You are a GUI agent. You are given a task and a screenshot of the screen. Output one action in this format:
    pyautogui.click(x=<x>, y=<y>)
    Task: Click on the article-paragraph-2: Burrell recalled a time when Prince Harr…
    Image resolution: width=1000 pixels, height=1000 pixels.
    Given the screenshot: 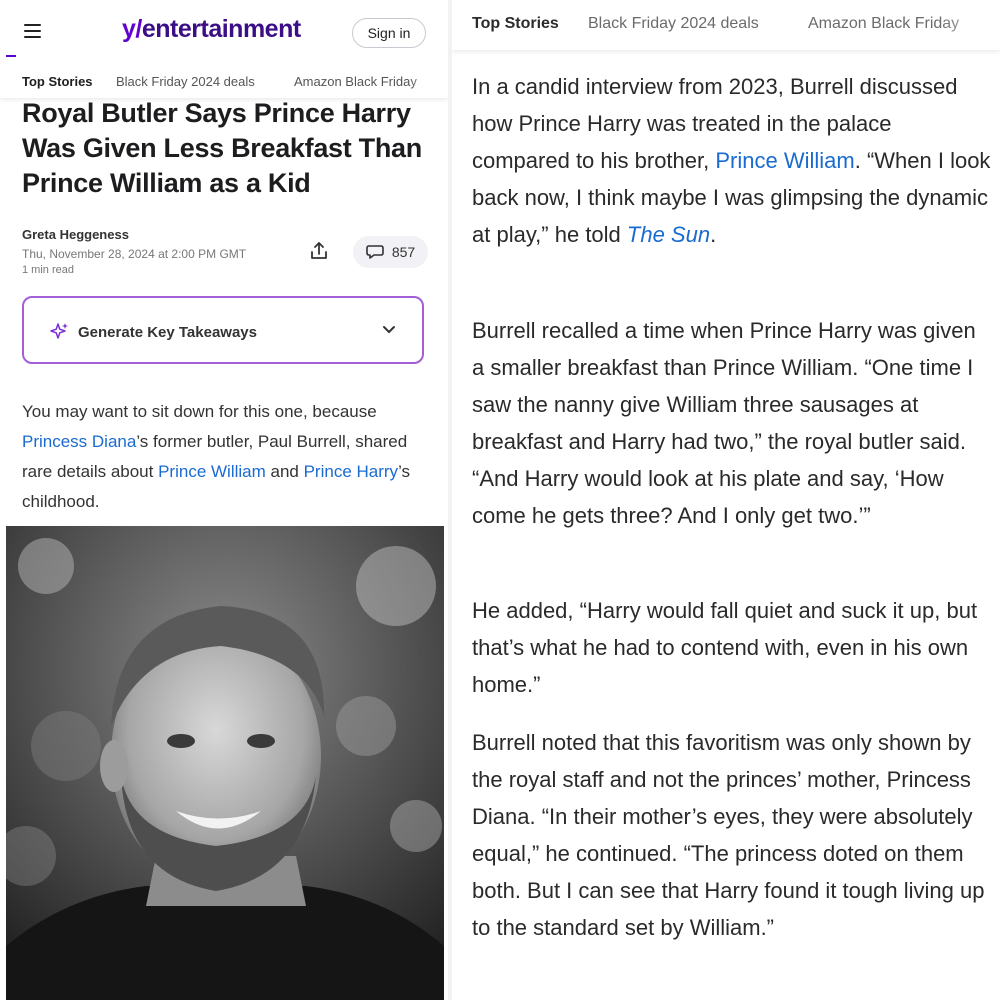 What is the action you would take?
    pyautogui.click(x=724, y=423)
    